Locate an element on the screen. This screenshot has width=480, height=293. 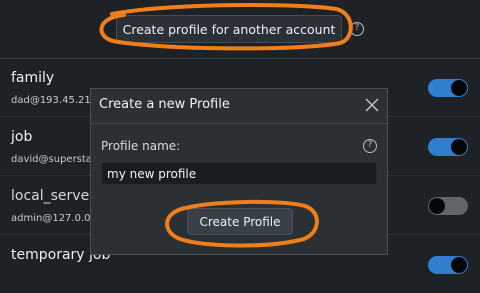
dialog-divider is located at coordinates (239, 123).